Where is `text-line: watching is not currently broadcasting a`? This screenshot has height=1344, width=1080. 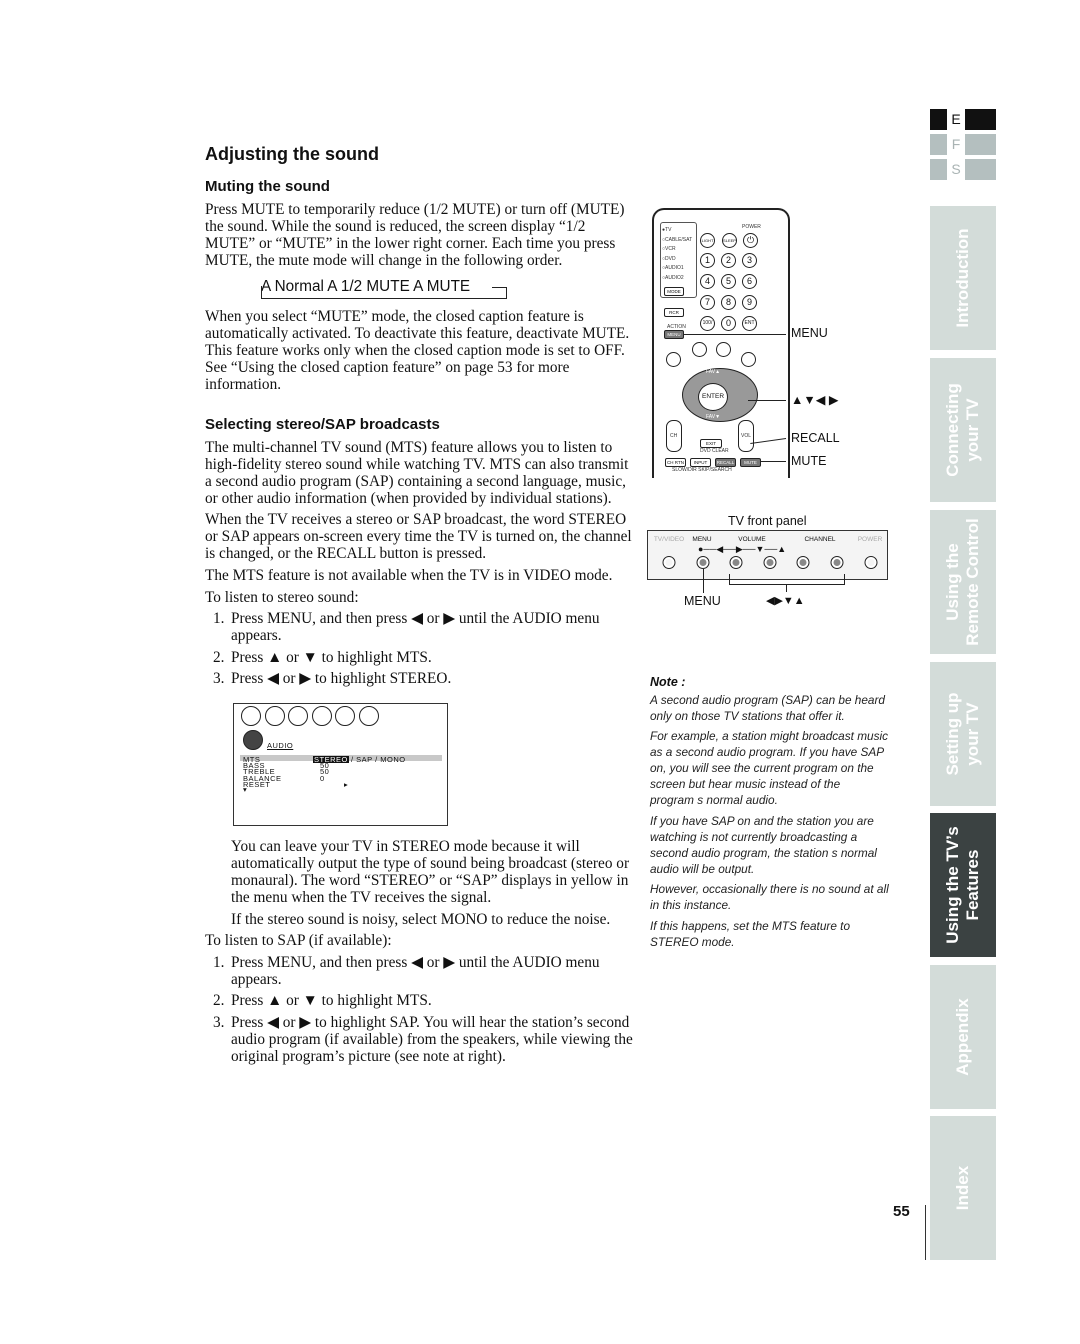
text-line: watching is not currently broadcasting a is located at coordinates (754, 837).